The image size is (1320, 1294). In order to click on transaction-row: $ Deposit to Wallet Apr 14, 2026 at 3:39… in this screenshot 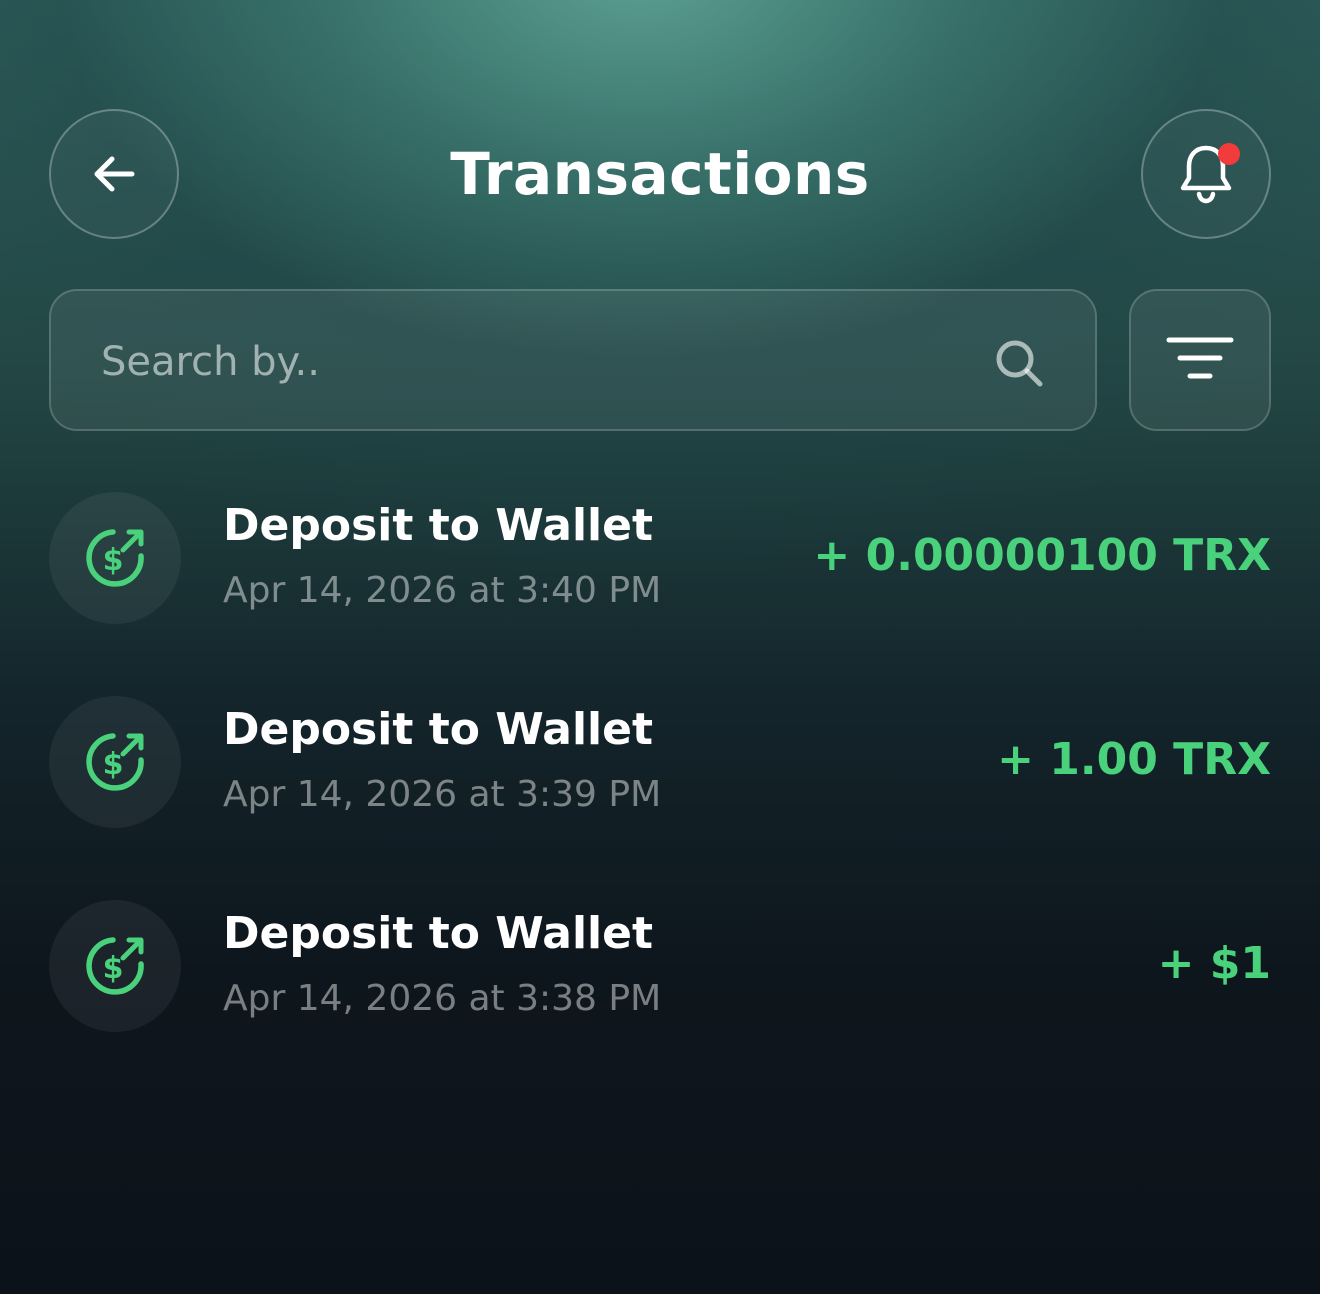, I will do `click(660, 762)`.